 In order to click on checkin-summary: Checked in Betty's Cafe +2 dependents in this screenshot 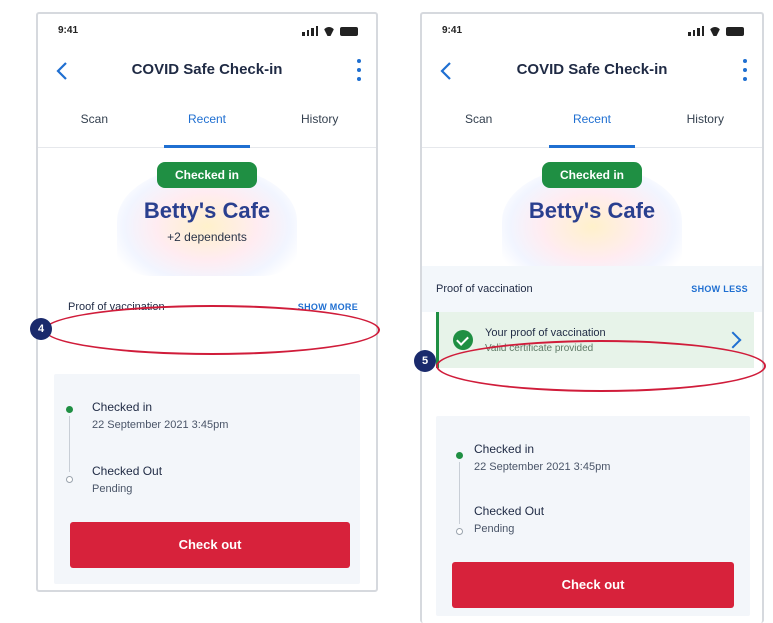, I will do `click(207, 212)`.